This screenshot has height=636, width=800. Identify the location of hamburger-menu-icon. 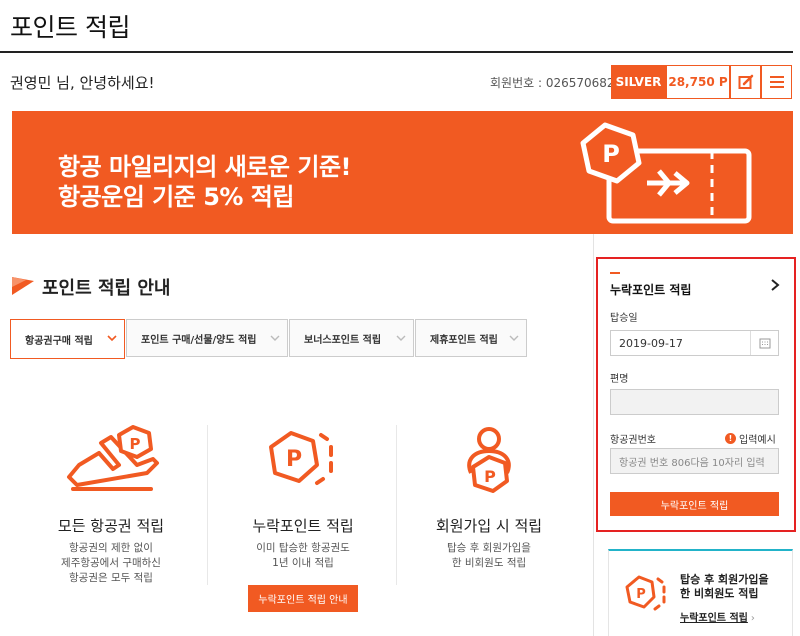
(776, 82).